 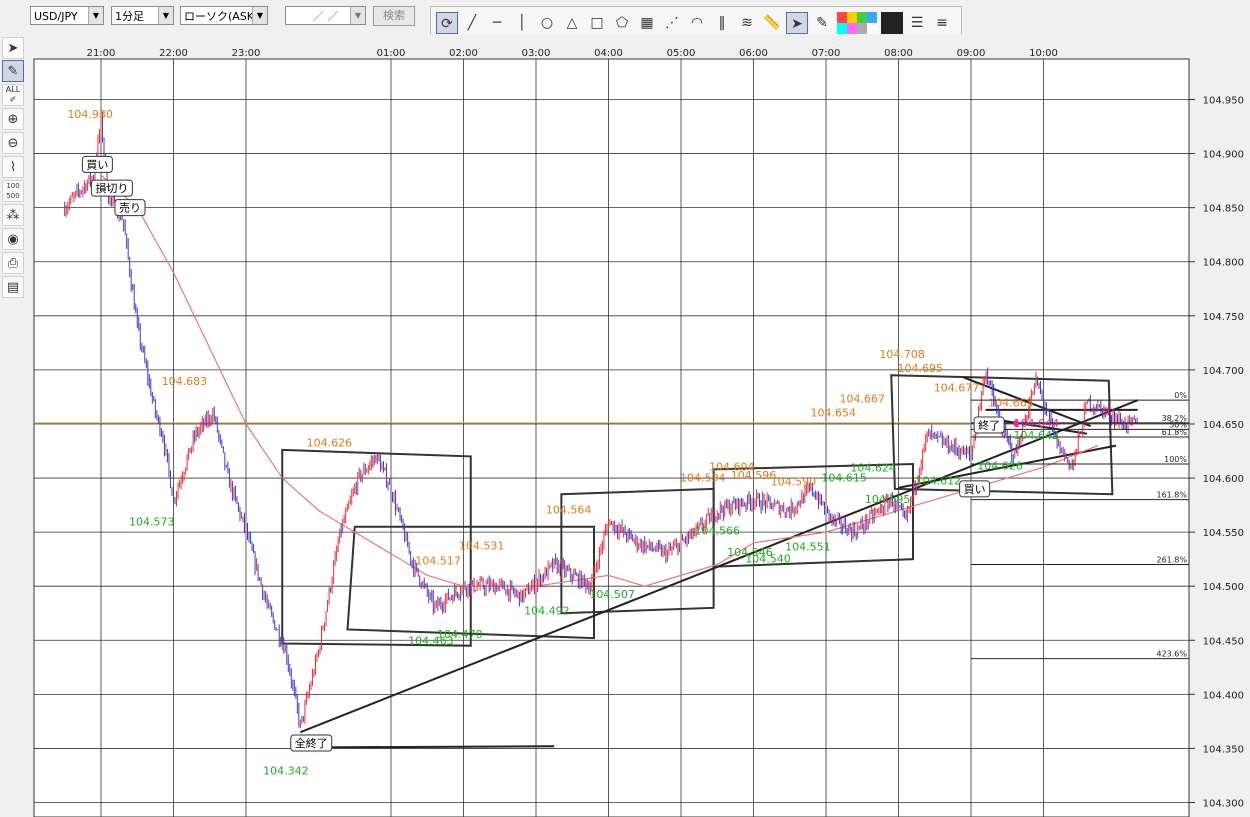 What do you see at coordinates (572, 23) in the screenshot?
I see `triangle-icon: △` at bounding box center [572, 23].